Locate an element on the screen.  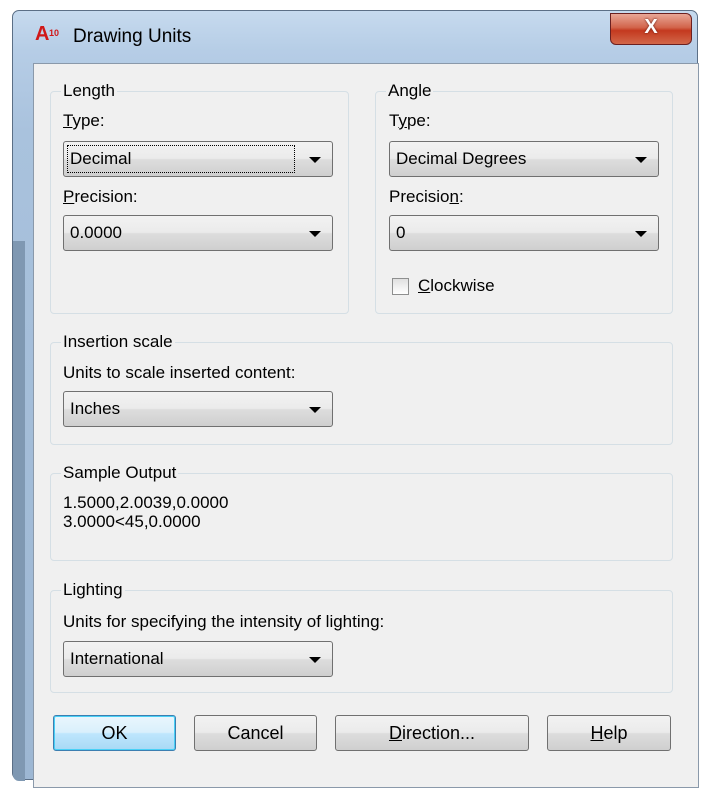
sample-output-legend: Sample Output is located at coordinates (120, 473).